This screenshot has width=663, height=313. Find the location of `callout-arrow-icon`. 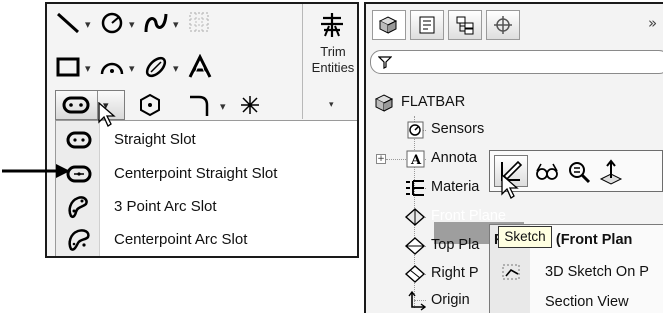

callout-arrow-icon is located at coordinates (36, 171).